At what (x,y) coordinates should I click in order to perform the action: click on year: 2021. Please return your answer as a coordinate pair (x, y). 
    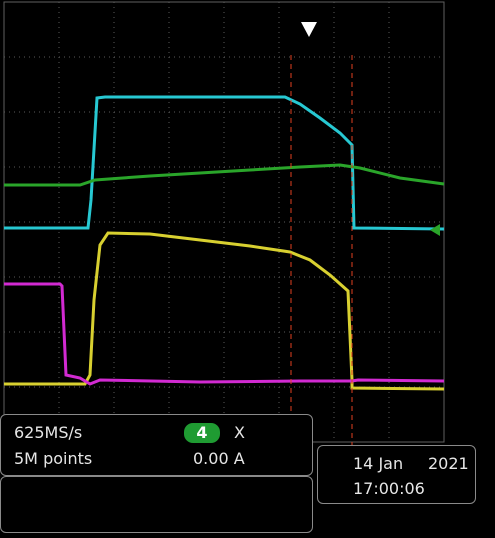
    Looking at the image, I should click on (448, 463).